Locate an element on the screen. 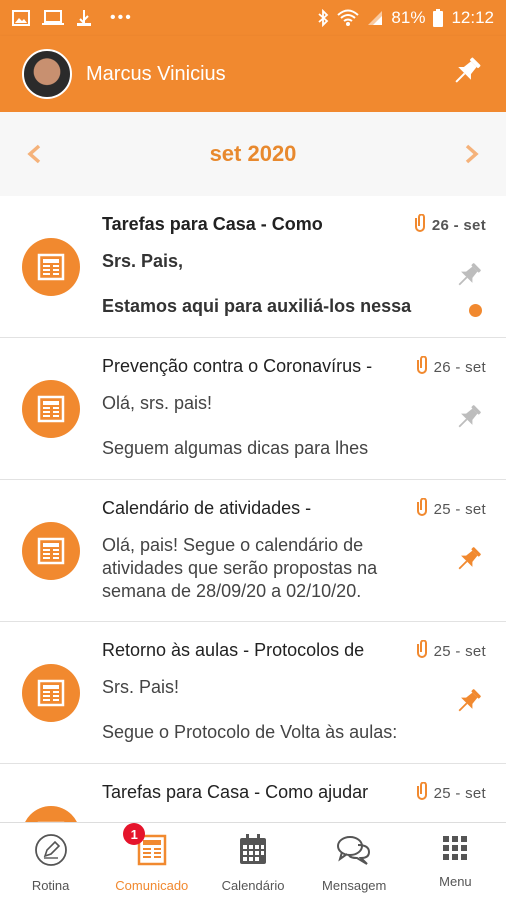 The height and width of the screenshot is (900, 506). message-item: Tarefas para Casa - Como ajudar 25 - set is located at coordinates (253, 793).